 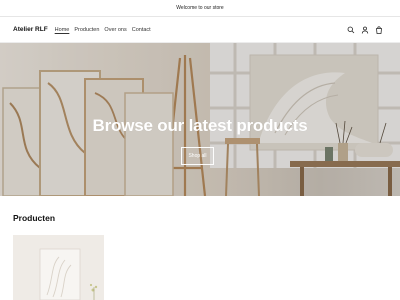 What do you see at coordinates (141, 30) in the screenshot?
I see `nav-contact: Contact` at bounding box center [141, 30].